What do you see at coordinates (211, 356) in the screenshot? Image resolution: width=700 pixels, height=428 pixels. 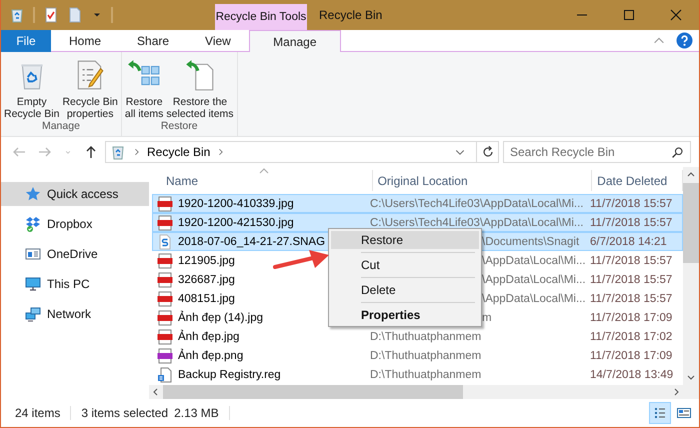 I see `file-name: Ảnh đẹp.png` at bounding box center [211, 356].